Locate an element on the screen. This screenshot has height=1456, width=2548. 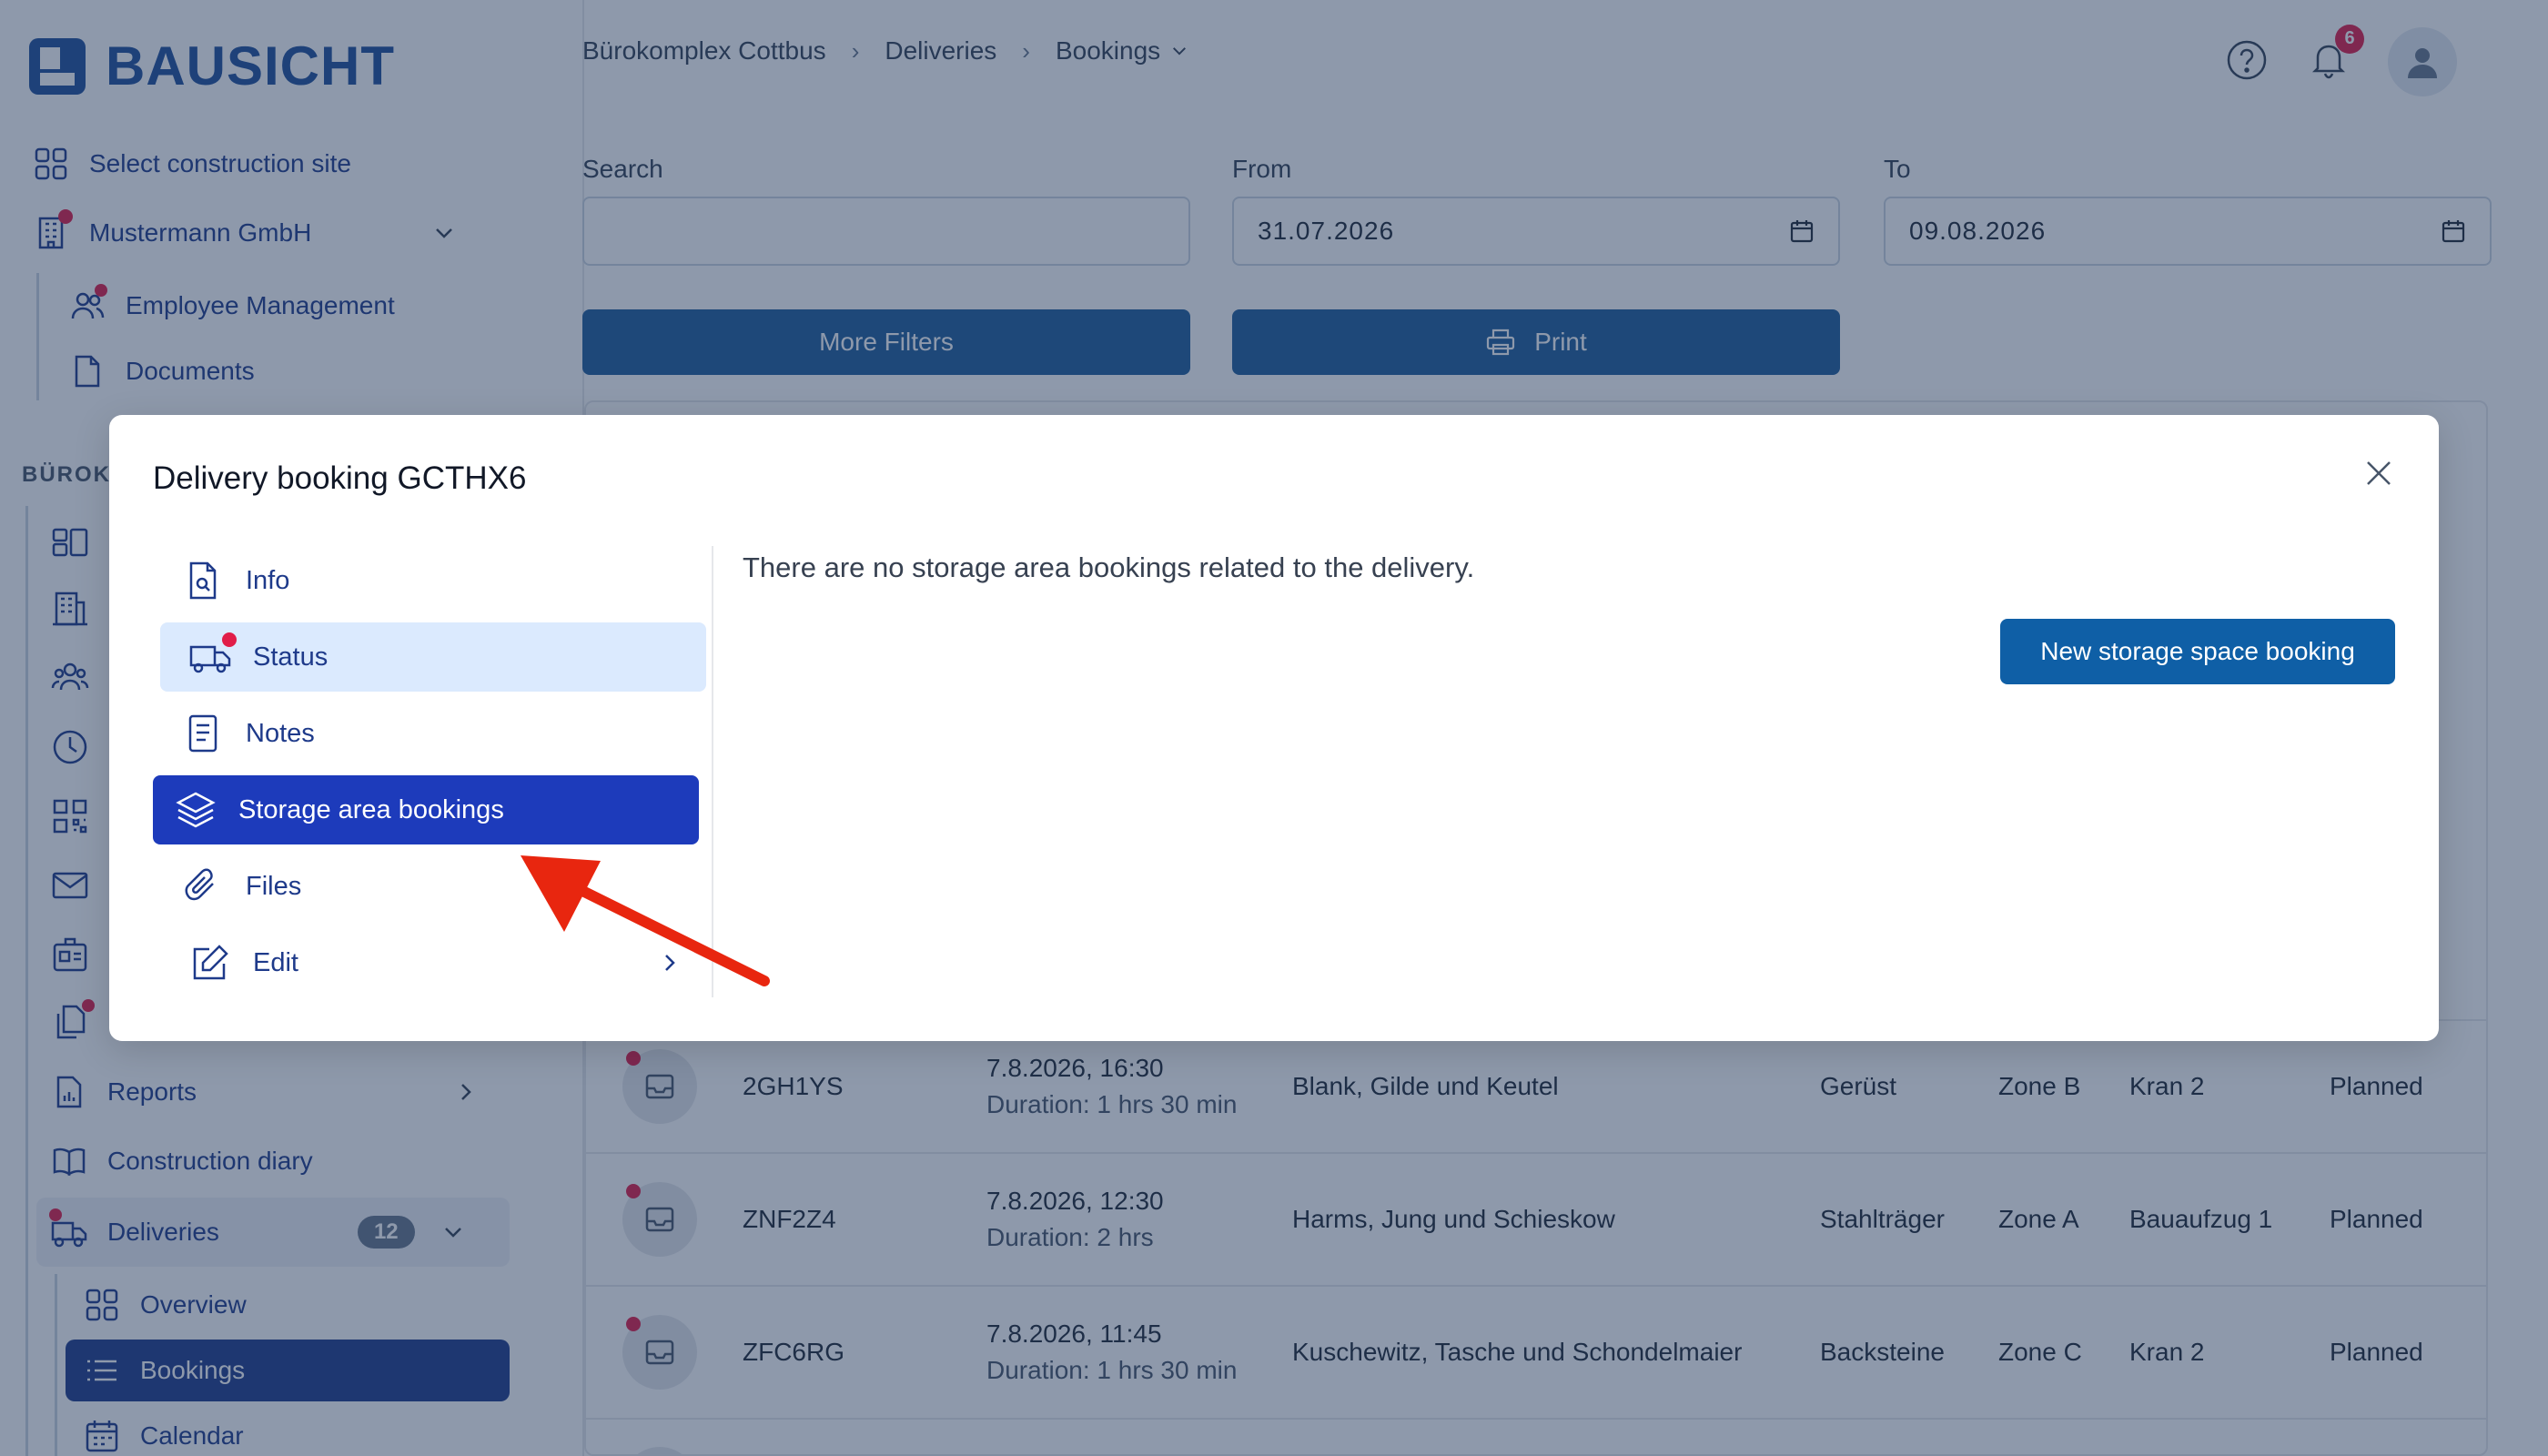
modal-tab-status-label: Status is located at coordinates (291, 657).